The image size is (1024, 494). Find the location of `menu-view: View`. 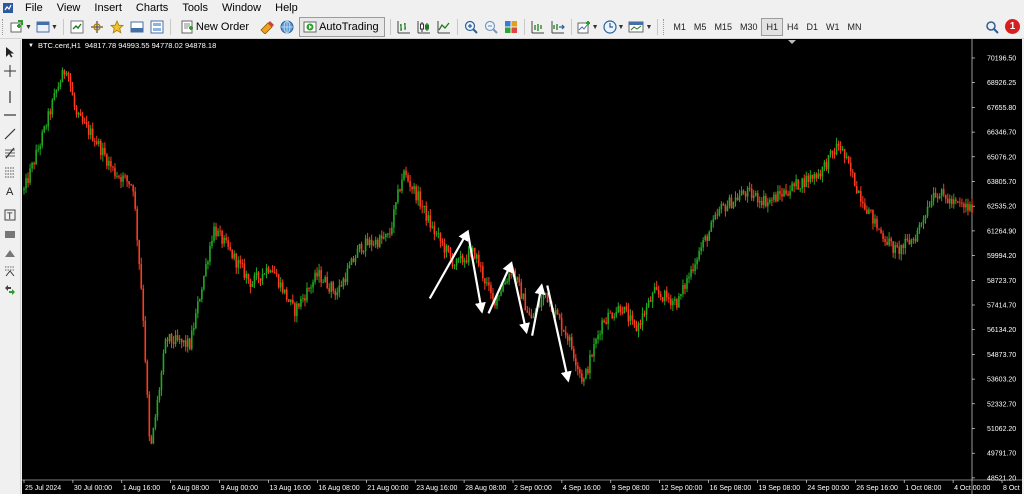

menu-view: View is located at coordinates (69, 8).